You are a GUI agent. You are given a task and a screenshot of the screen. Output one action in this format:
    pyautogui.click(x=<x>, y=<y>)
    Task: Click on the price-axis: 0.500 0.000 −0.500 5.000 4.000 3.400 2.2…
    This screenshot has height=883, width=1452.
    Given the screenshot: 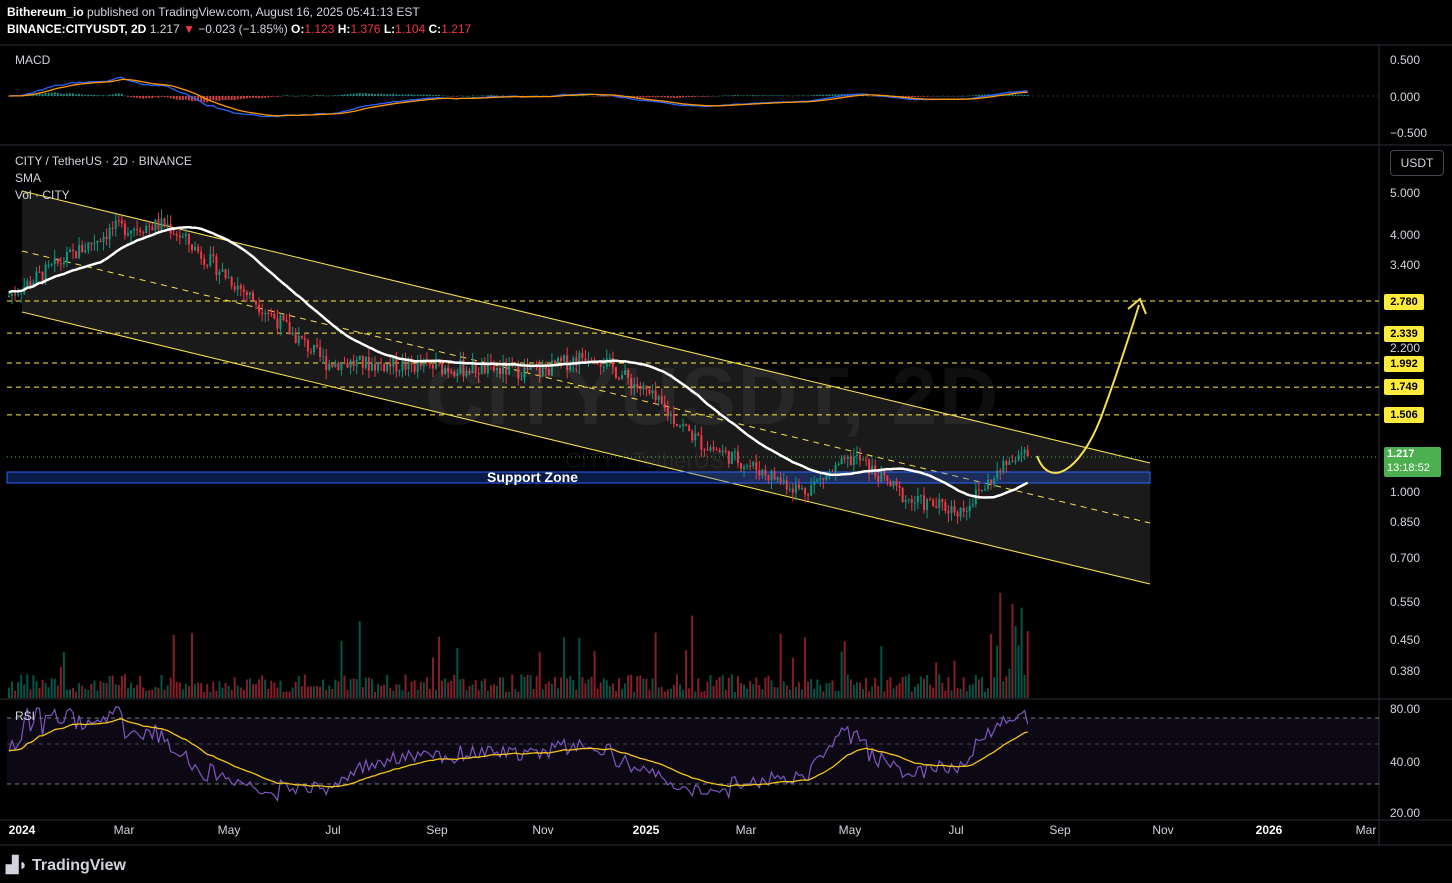 What is the action you would take?
    pyautogui.click(x=1416, y=422)
    